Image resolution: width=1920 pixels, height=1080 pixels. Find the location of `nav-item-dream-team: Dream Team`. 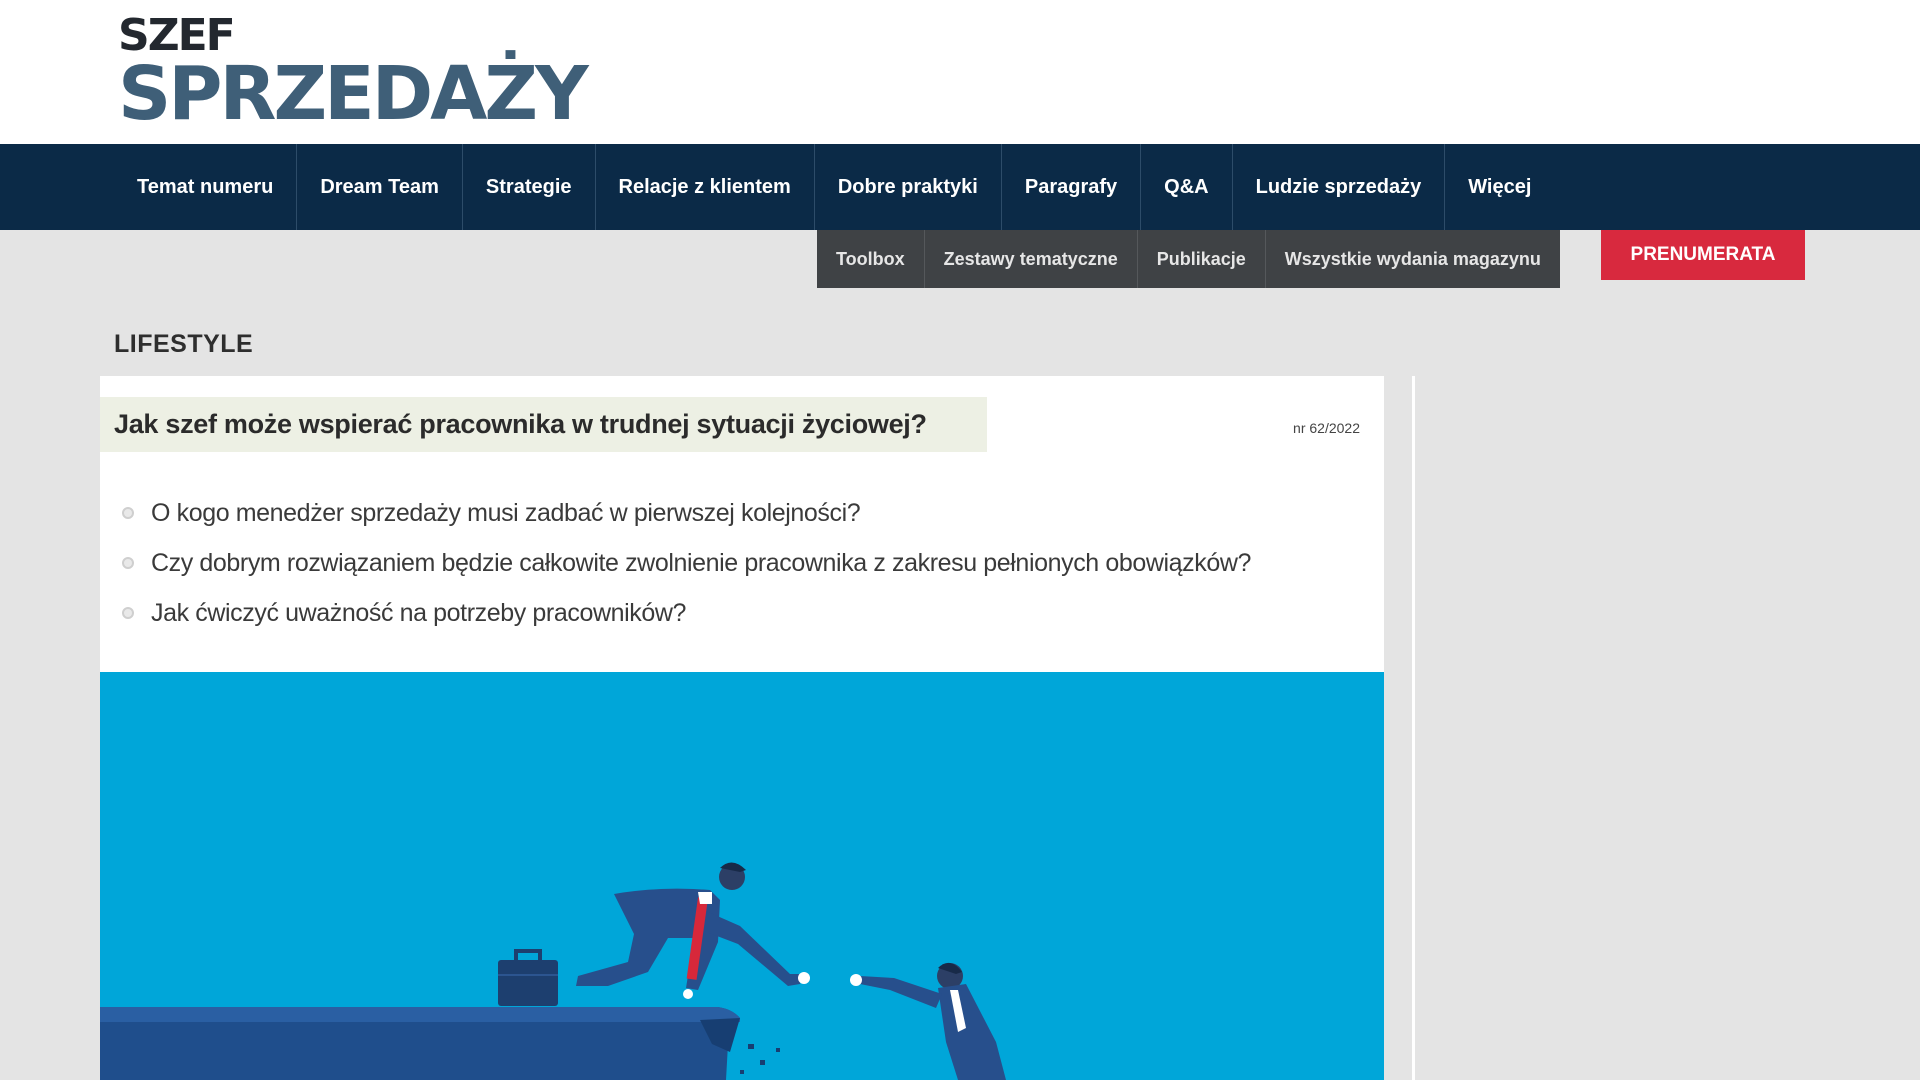

nav-item-dream-team: Dream Team is located at coordinates (380, 187).